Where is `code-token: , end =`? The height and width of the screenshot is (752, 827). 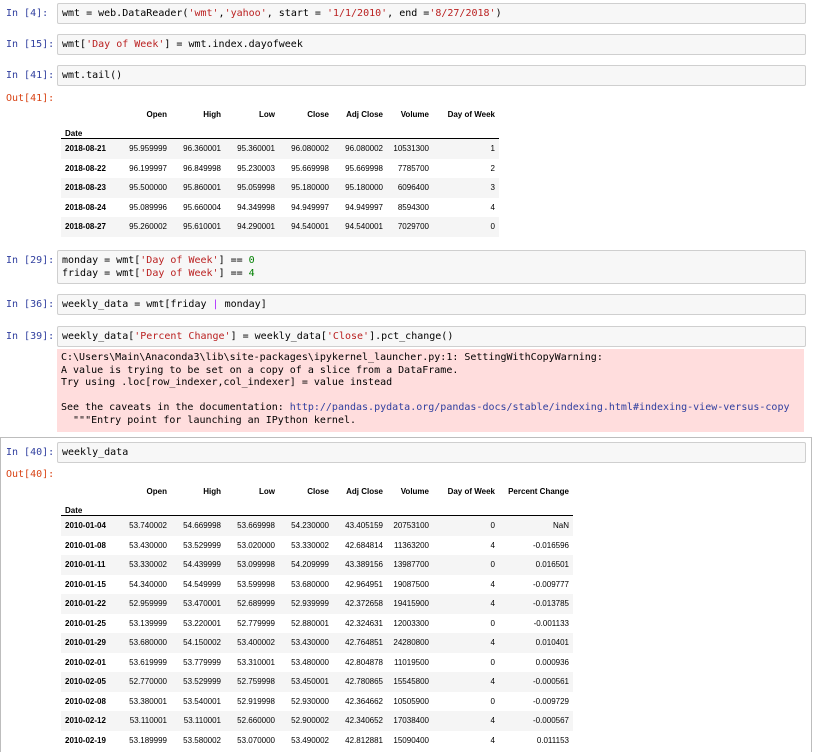 code-token: , end = is located at coordinates (408, 13).